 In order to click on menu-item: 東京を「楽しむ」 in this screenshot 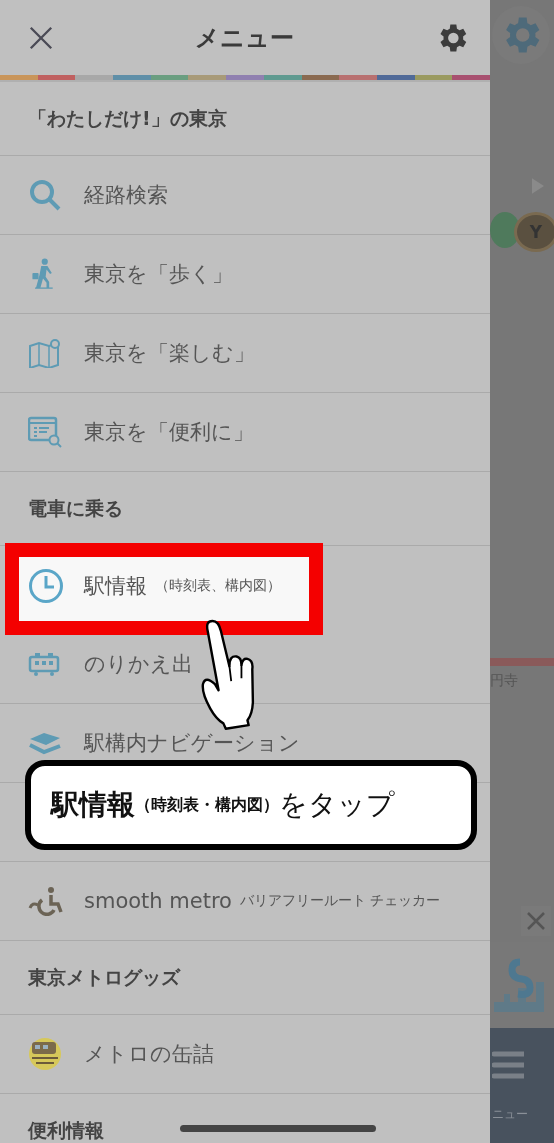, I will do `click(245, 353)`.